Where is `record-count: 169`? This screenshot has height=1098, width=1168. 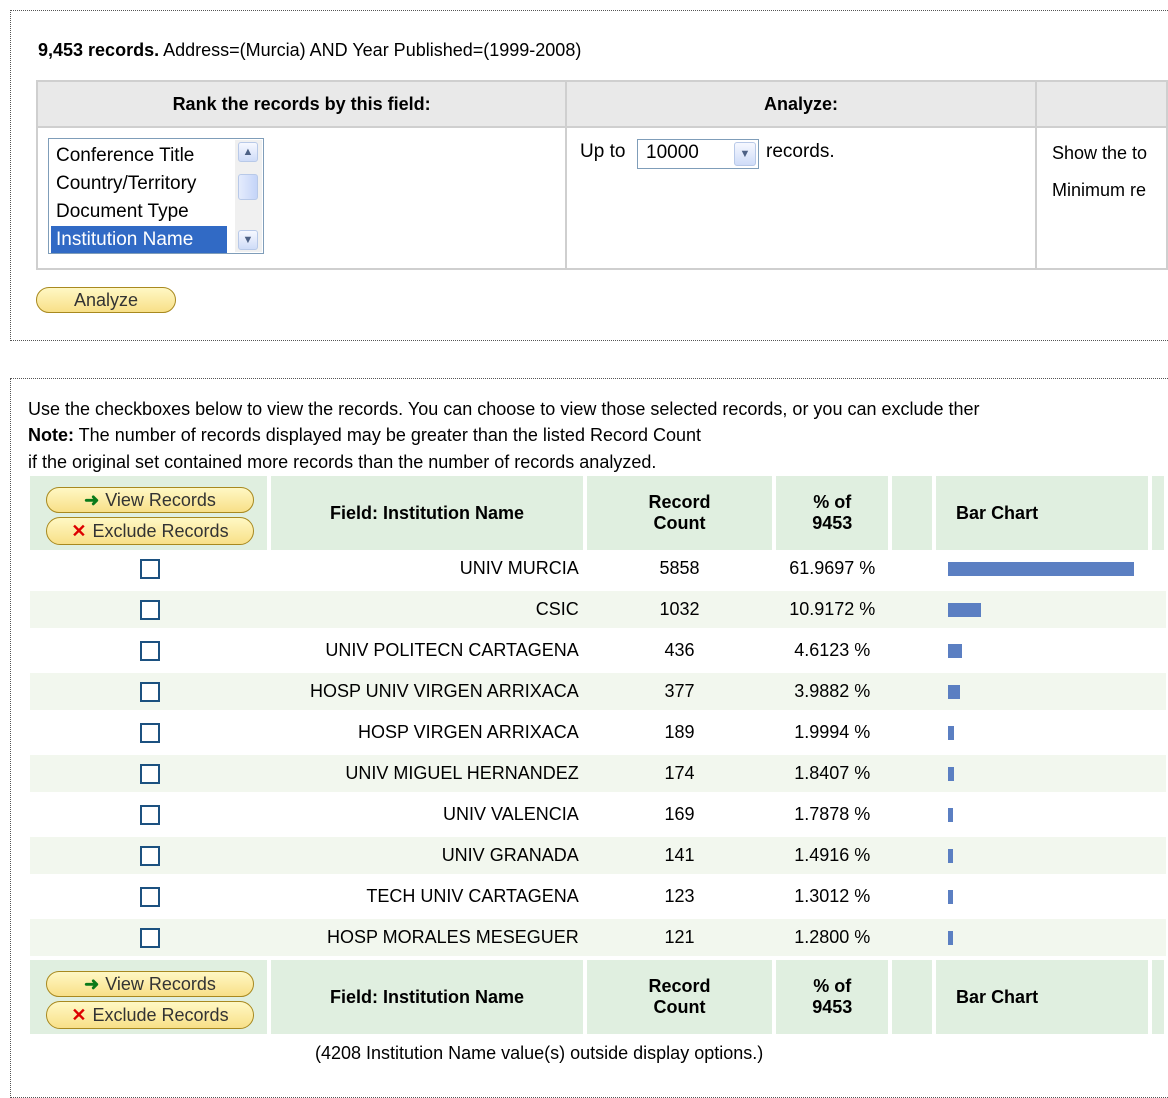 record-count: 169 is located at coordinates (679, 815).